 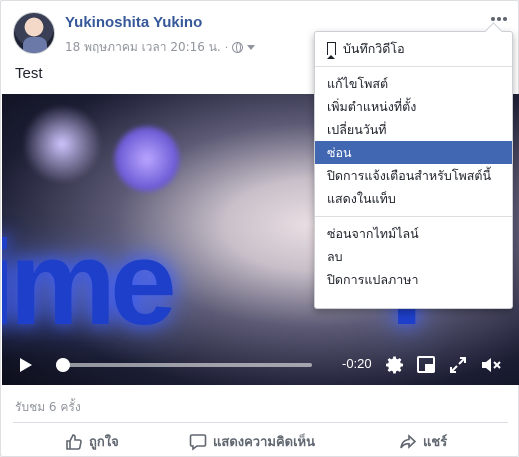 What do you see at coordinates (34, 33) in the screenshot?
I see `avatar` at bounding box center [34, 33].